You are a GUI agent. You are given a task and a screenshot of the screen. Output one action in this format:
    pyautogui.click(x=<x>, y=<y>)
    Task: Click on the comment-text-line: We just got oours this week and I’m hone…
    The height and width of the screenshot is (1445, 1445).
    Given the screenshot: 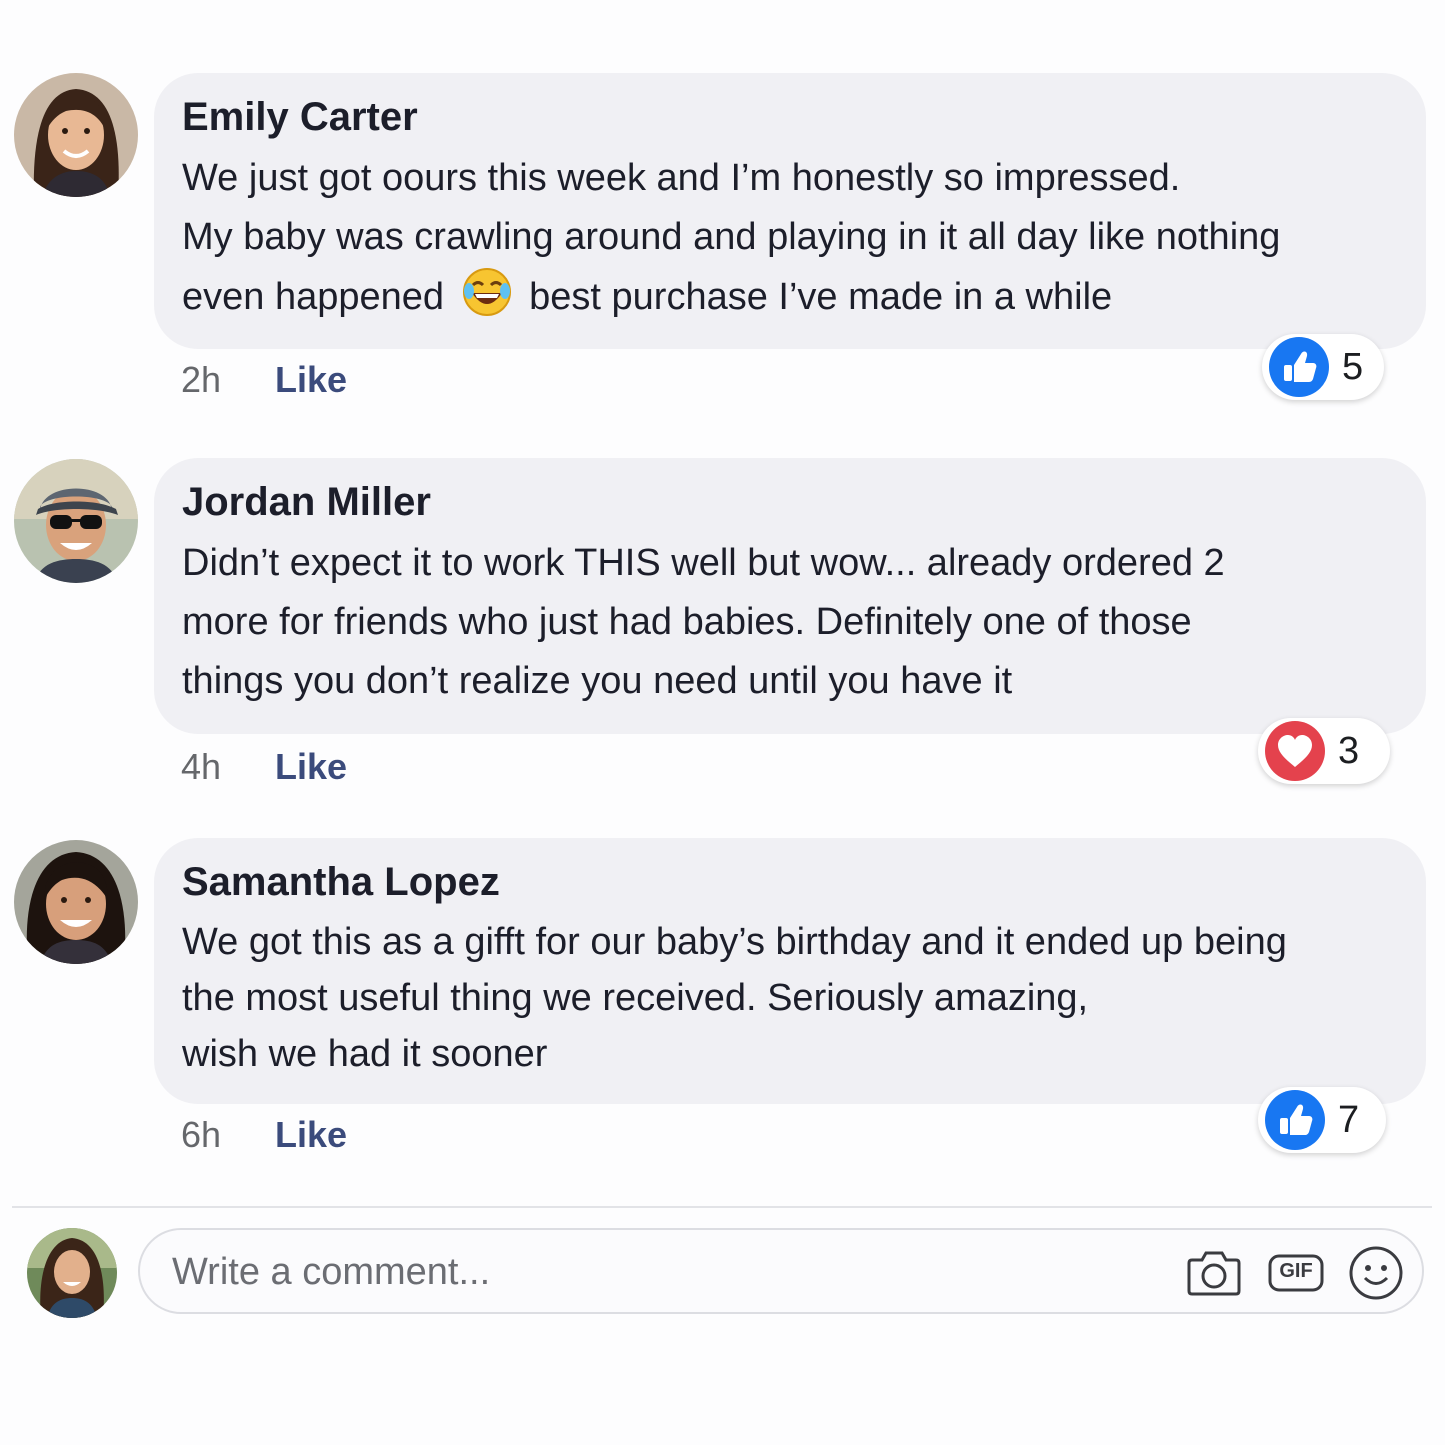 What is the action you would take?
    pyautogui.click(x=681, y=178)
    